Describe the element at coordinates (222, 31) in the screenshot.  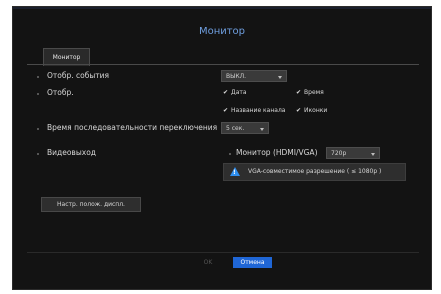
I see `window-title: Монитор` at that location.